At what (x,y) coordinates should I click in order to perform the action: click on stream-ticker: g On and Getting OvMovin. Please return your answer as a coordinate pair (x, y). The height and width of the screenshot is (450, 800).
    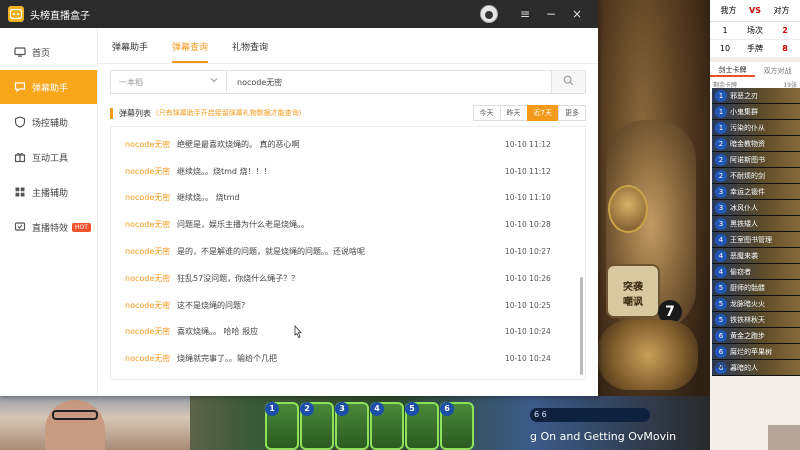
    Looking at the image, I should click on (603, 436).